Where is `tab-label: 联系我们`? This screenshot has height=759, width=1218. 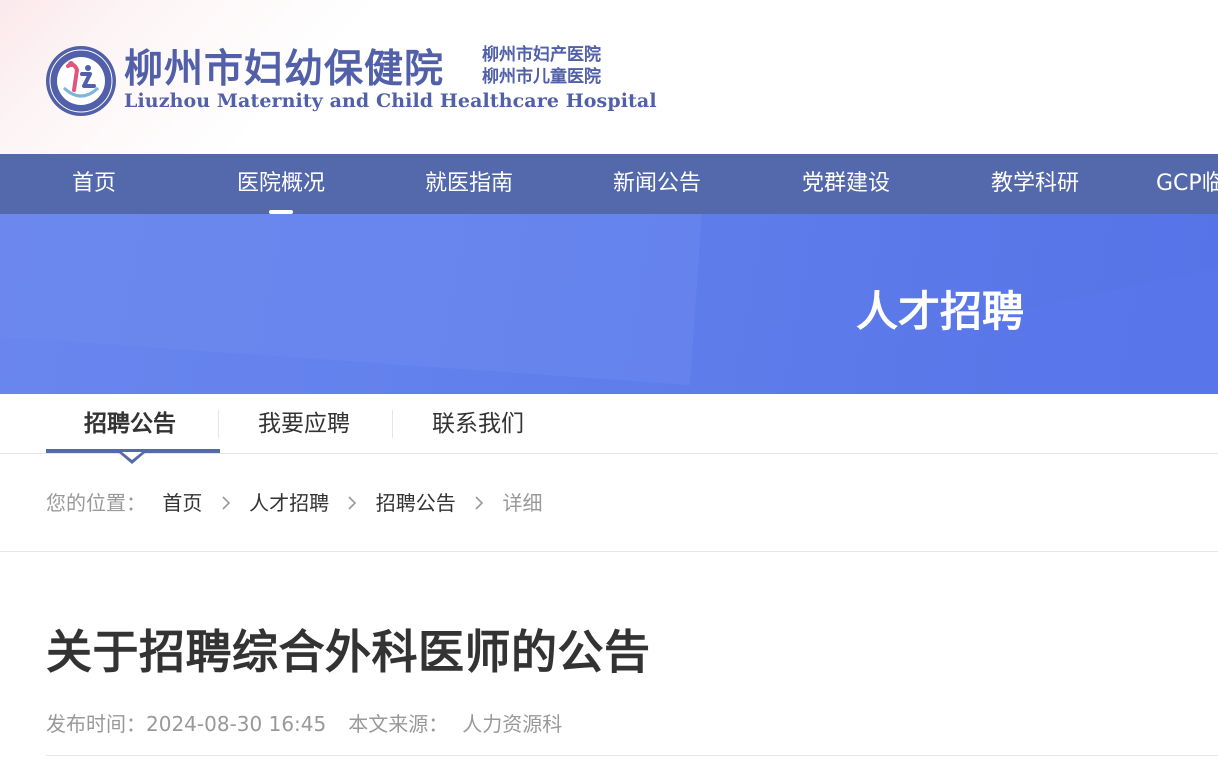
tab-label: 联系我们 is located at coordinates (478, 424).